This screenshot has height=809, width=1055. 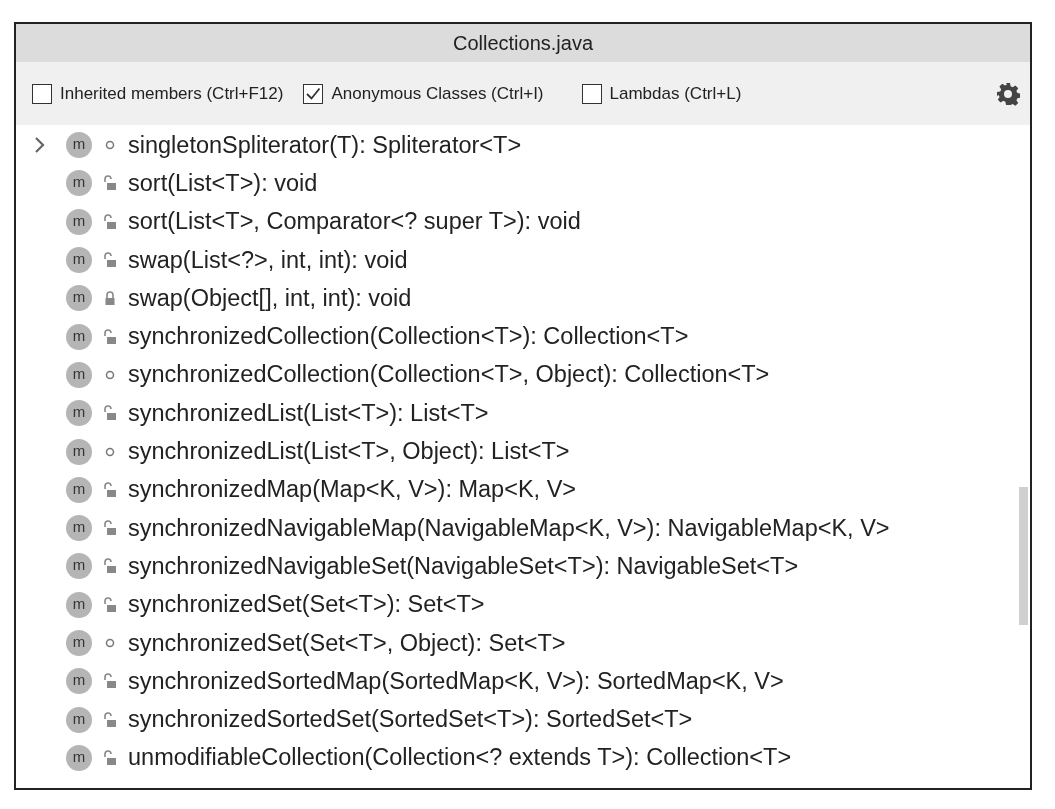 I want to click on expand-chevron-icon, so click(x=40, y=145).